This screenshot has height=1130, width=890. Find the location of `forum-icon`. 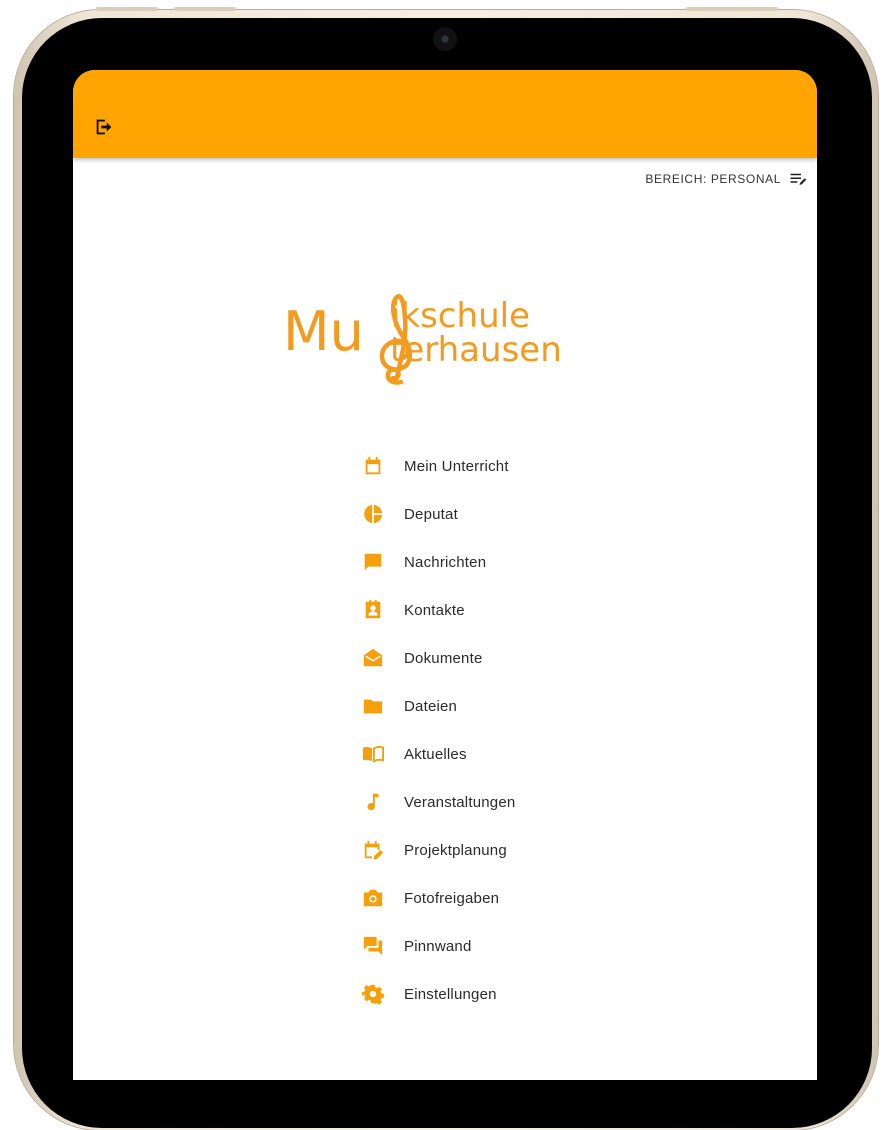

forum-icon is located at coordinates (373, 946).